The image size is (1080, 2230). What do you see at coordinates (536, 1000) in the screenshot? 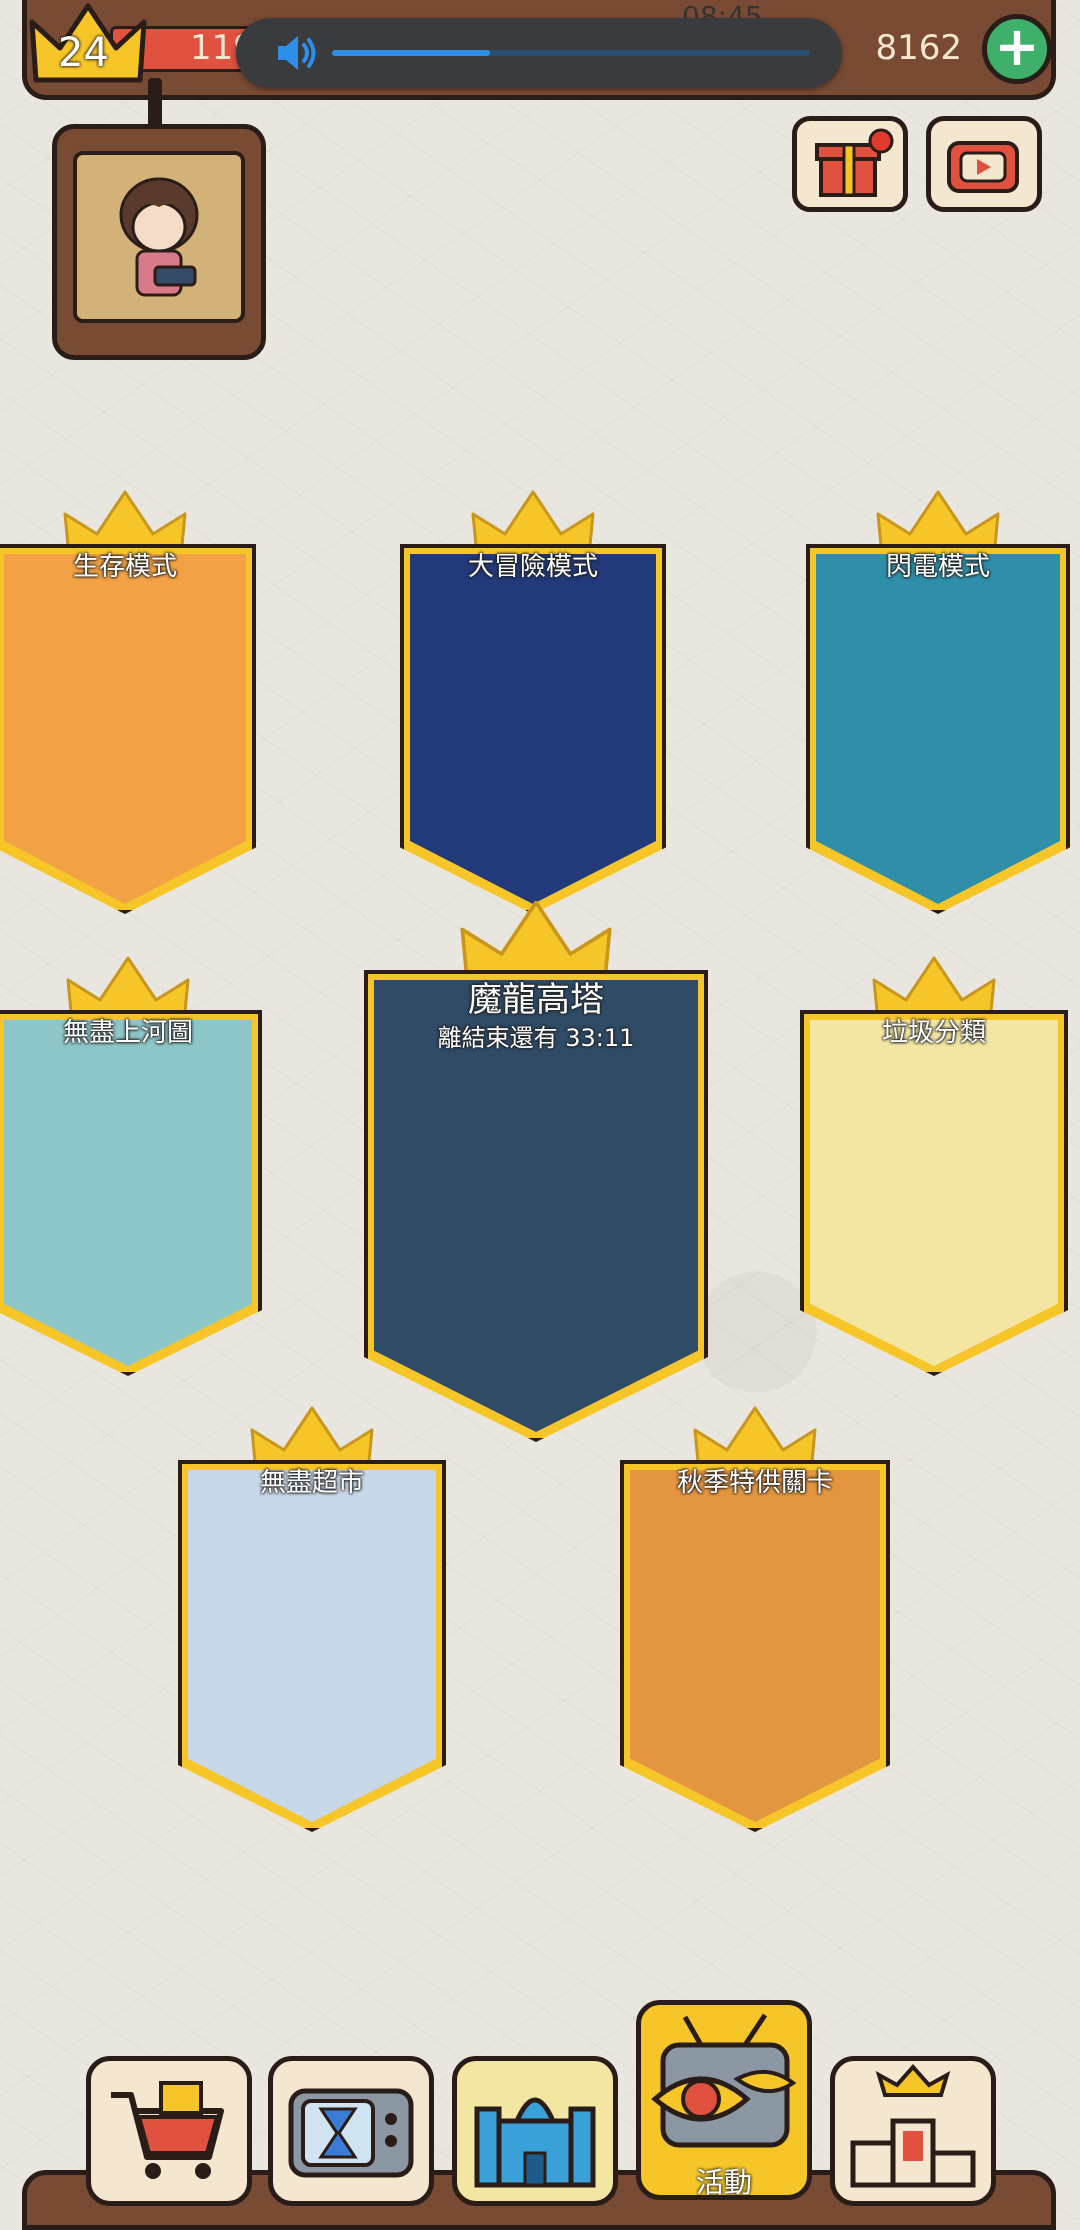
I see `mode-title: 魔龍高塔` at bounding box center [536, 1000].